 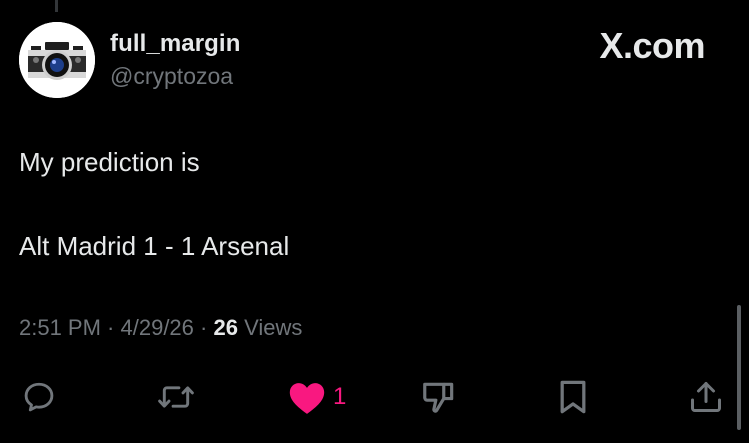 I want to click on tweet-line: My prediction is, so click(x=109, y=162).